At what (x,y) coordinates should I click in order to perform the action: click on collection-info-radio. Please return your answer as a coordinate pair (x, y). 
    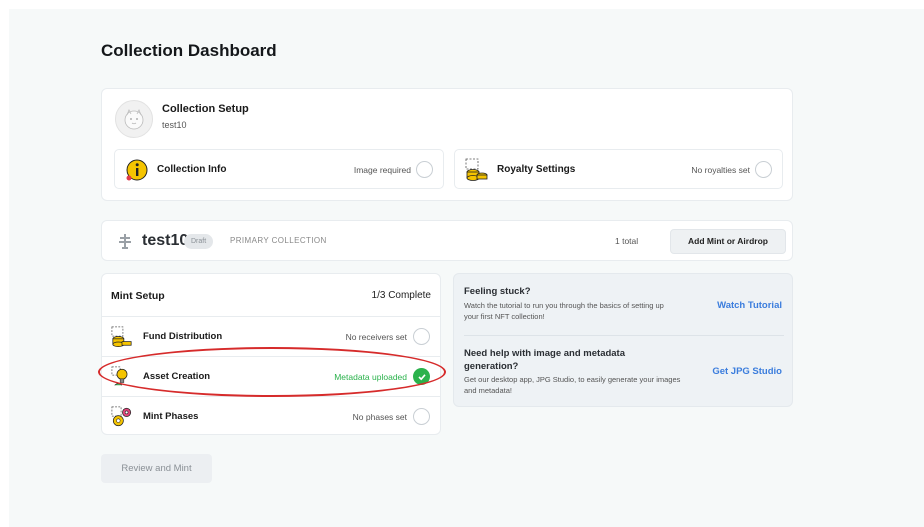
    Looking at the image, I should click on (424, 169).